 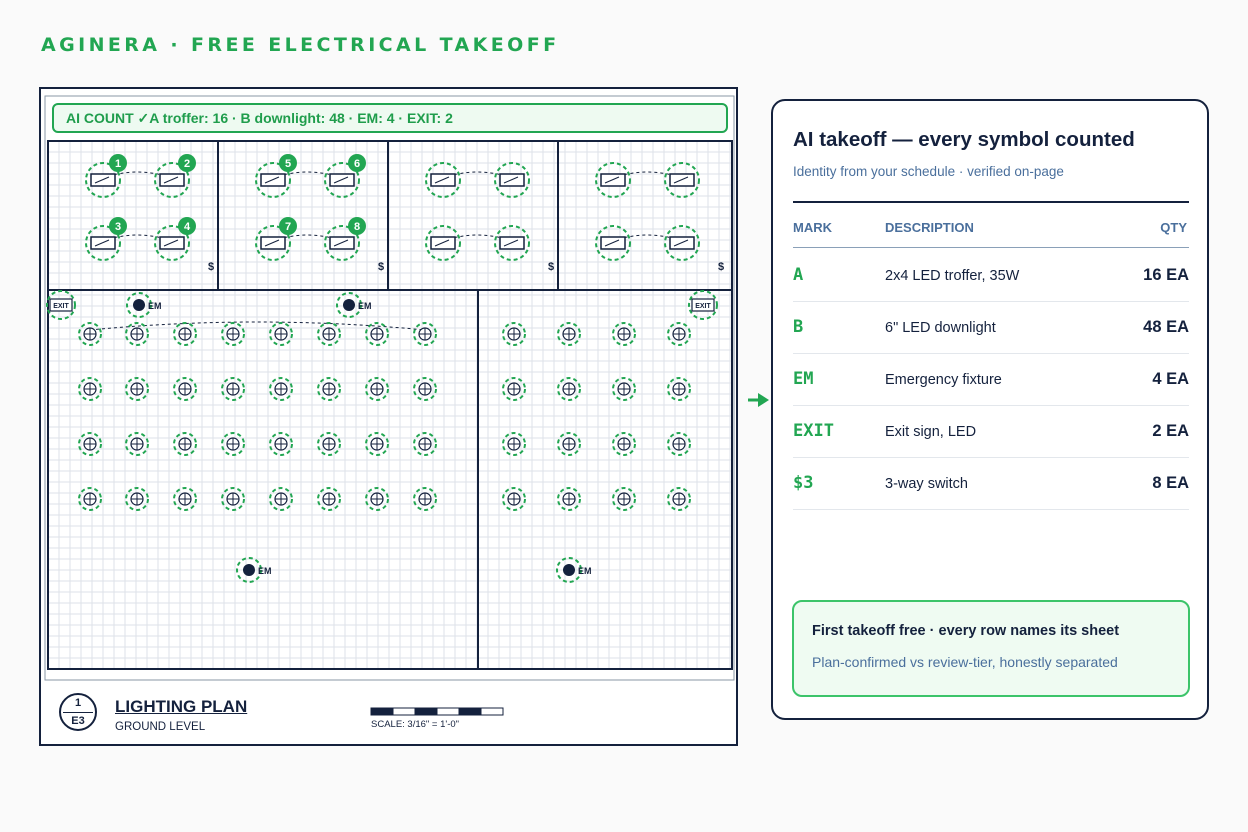 I want to click on table-row: EXIT Exit sign, LED 2 EA, so click(x=991, y=431).